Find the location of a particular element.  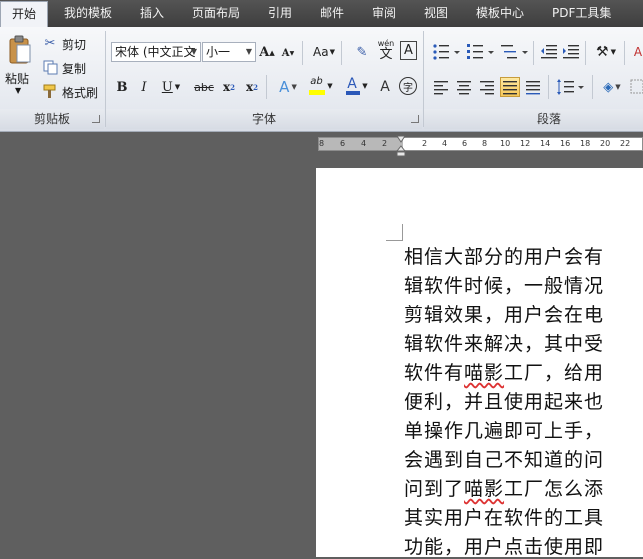

superscript-icon: x2 is located at coordinates (252, 87).